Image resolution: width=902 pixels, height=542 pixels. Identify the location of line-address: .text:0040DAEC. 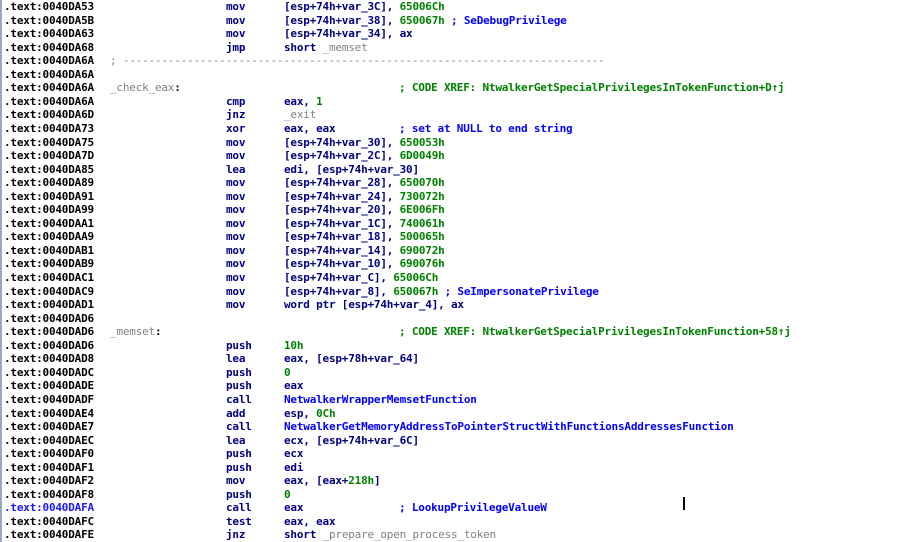
(49, 441).